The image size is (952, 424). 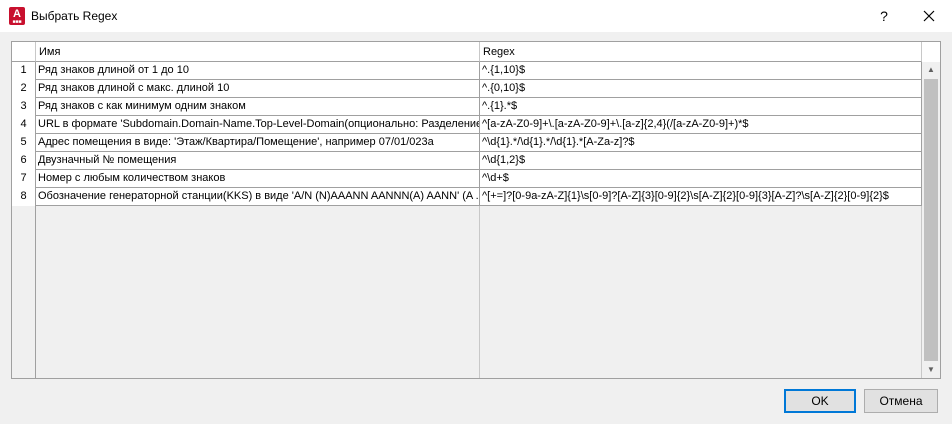 I want to click on regex-cell: ^.{1,10}$, so click(x=701, y=71).